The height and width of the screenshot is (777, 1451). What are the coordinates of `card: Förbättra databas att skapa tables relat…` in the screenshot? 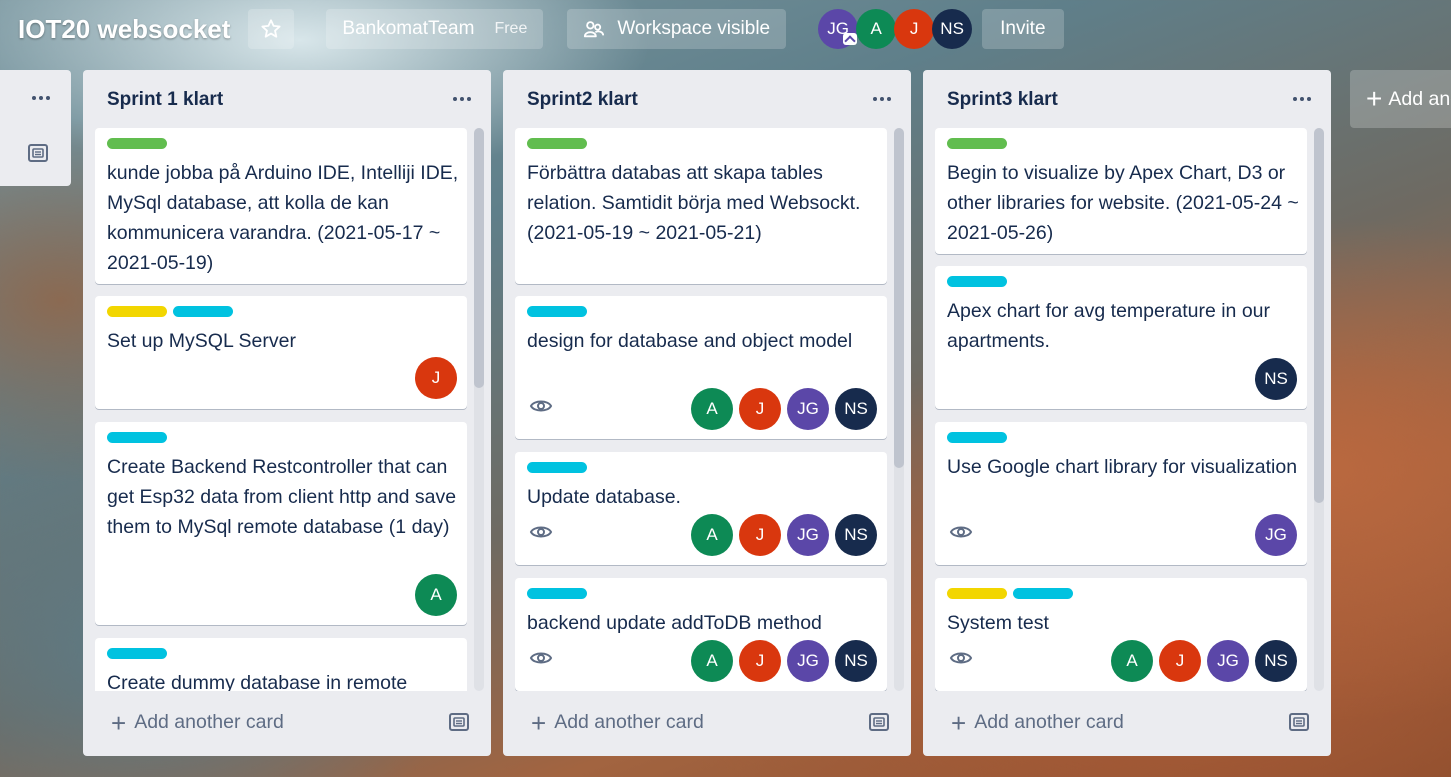 It's located at (701, 206).